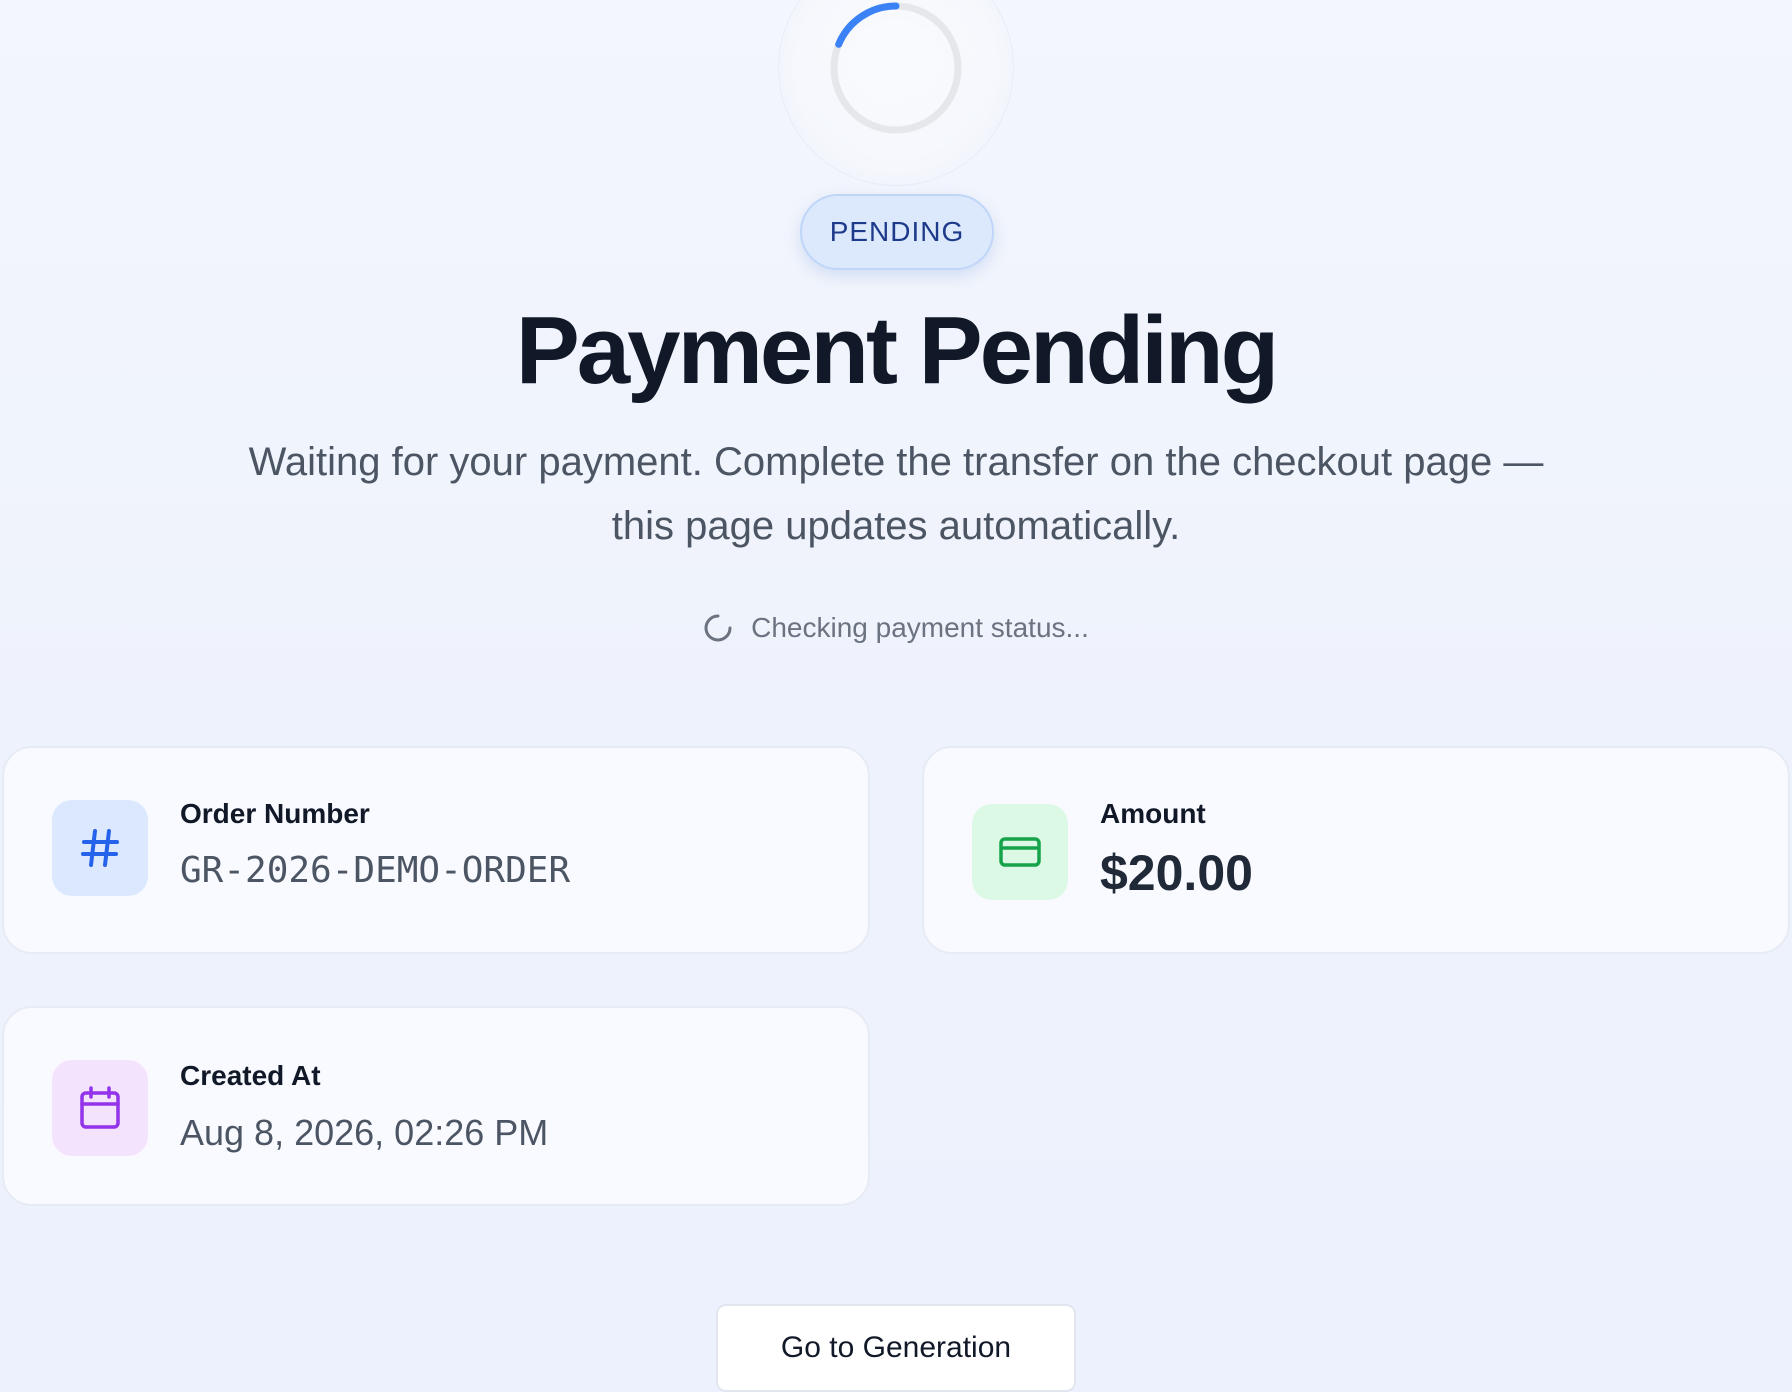 The image size is (1792, 1392). Describe the element at coordinates (375, 870) in the screenshot. I see `order-number-value: GR-2026-DEMO-ORDER` at that location.